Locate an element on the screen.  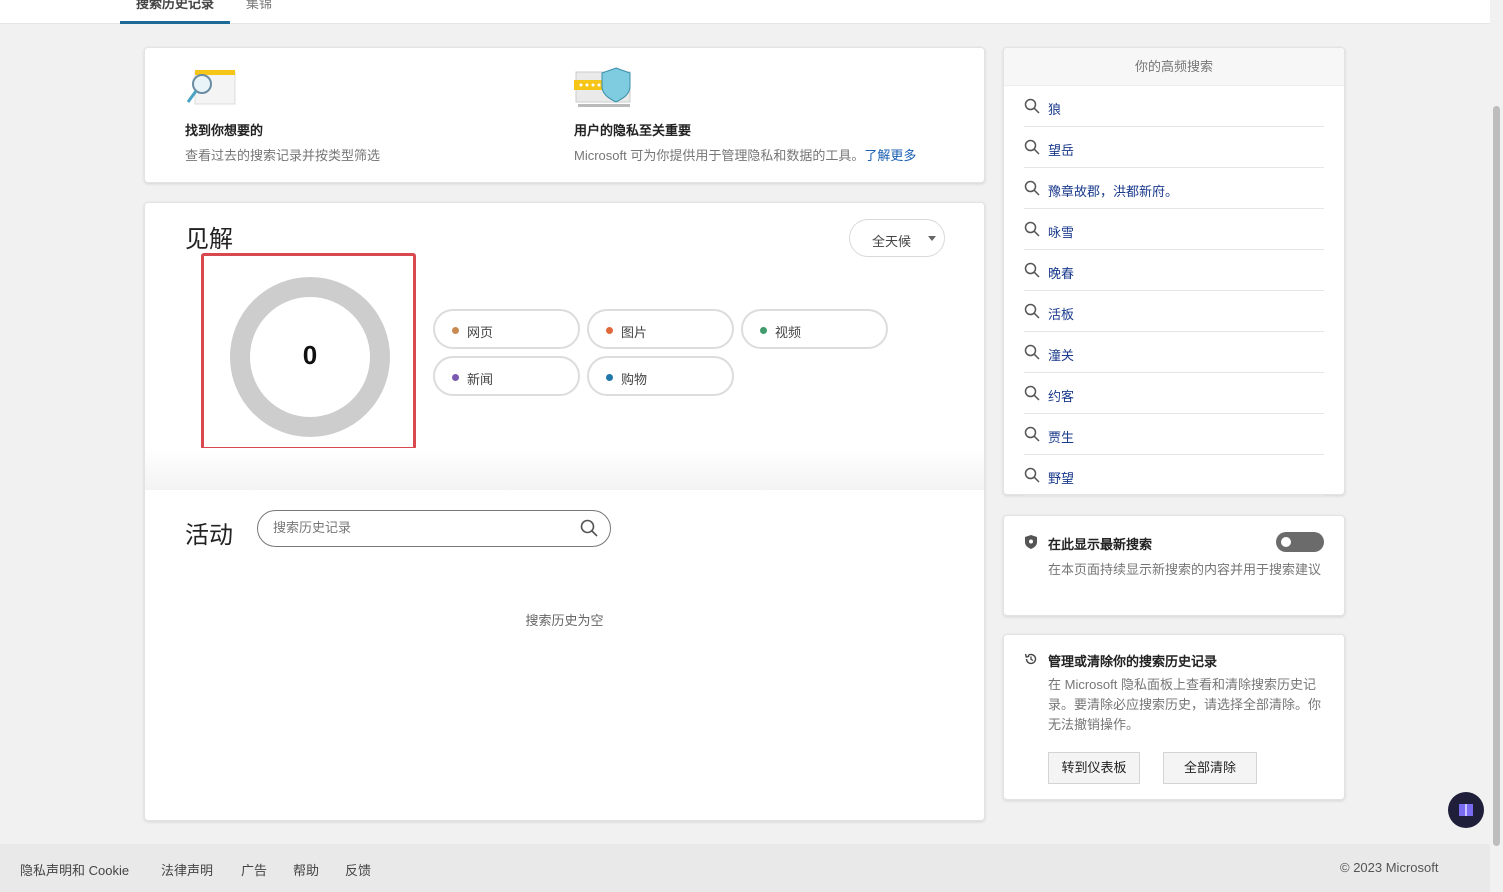
category-pill-images: 图片 is located at coordinates (660, 329).